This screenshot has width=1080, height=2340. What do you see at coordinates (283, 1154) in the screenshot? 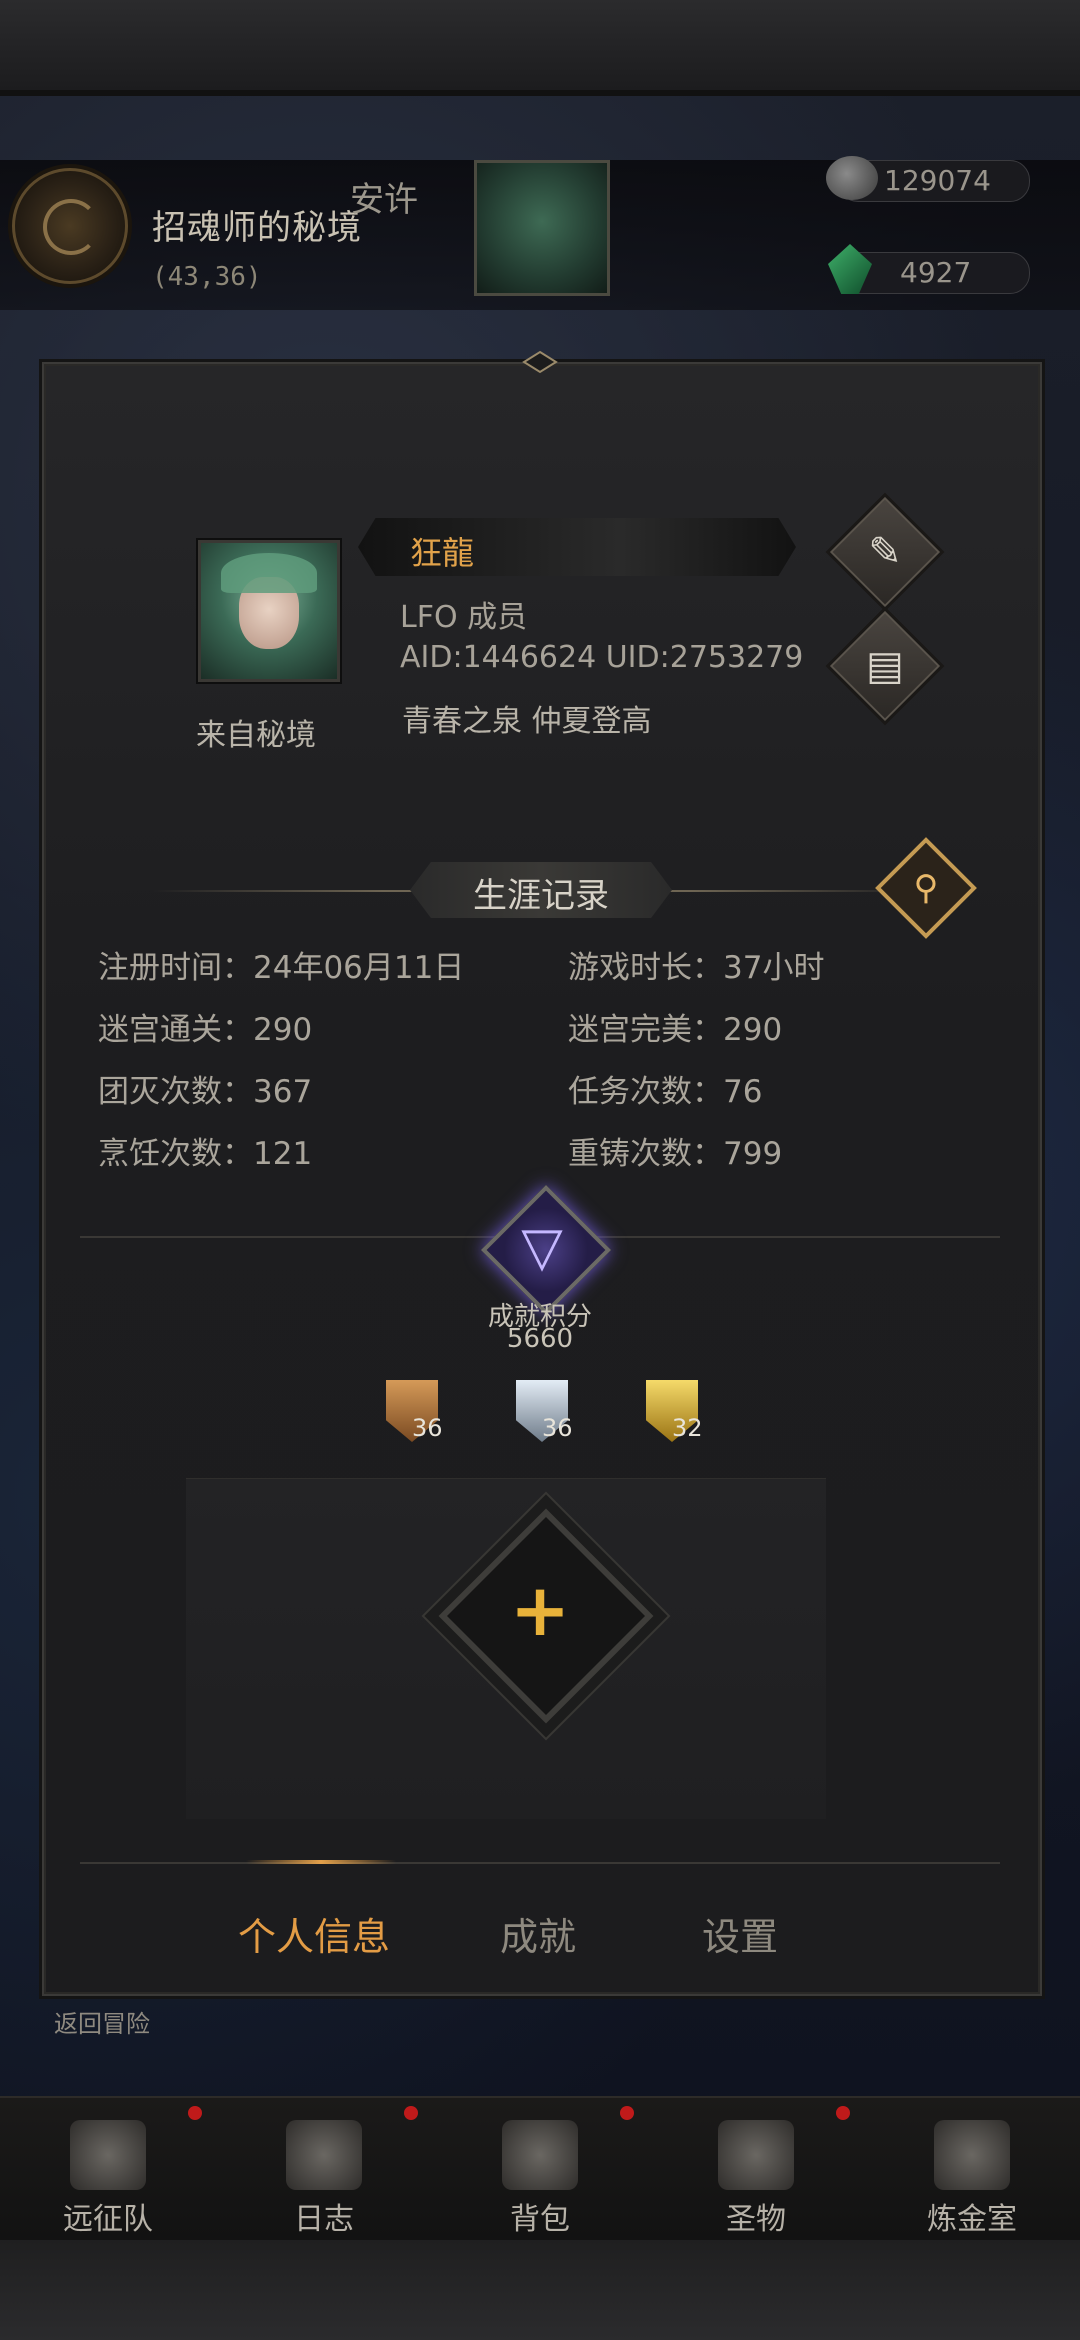
I see `stat-value: 121` at bounding box center [283, 1154].